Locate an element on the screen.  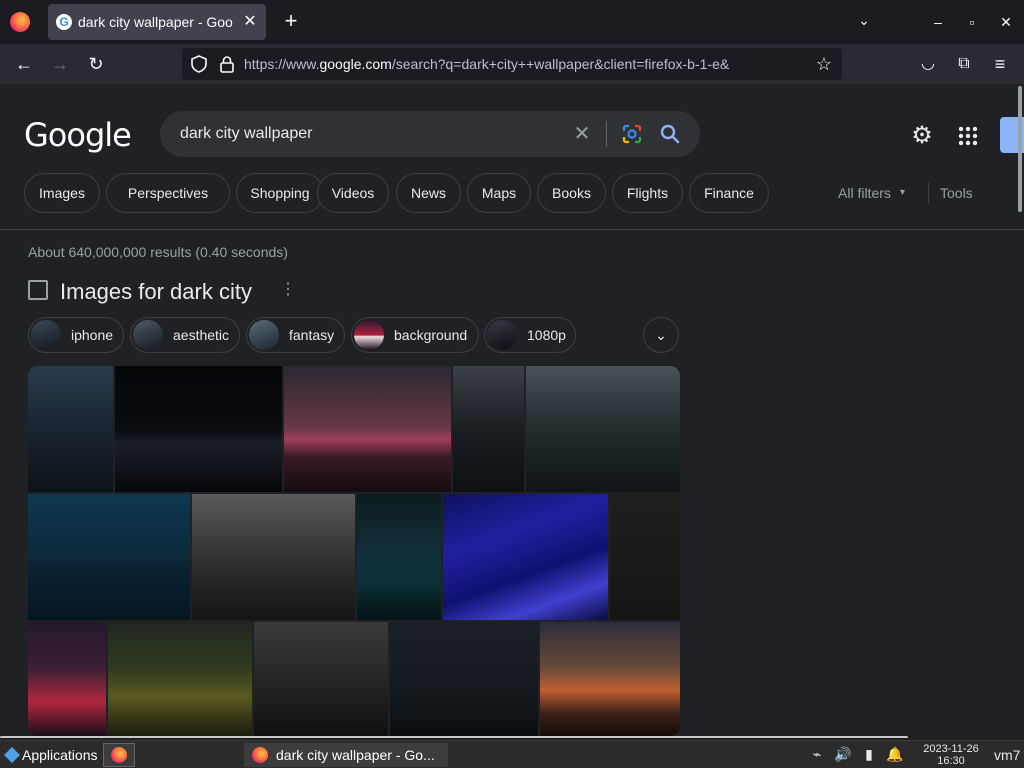
refinement-chip-aesthetic: aesthetic is located at coordinates (185, 335).